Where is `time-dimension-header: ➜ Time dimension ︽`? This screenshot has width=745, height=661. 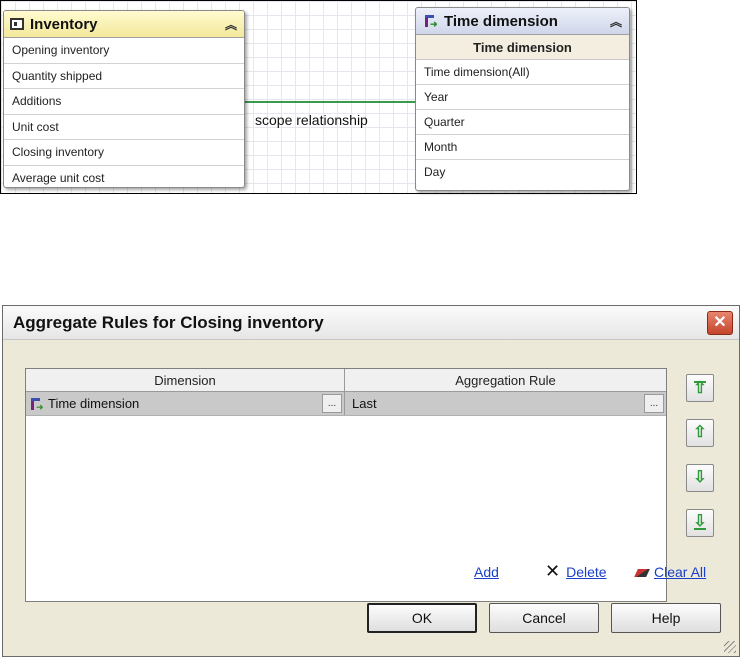
time-dimension-header: ➜ Time dimension ︽ is located at coordinates (522, 21).